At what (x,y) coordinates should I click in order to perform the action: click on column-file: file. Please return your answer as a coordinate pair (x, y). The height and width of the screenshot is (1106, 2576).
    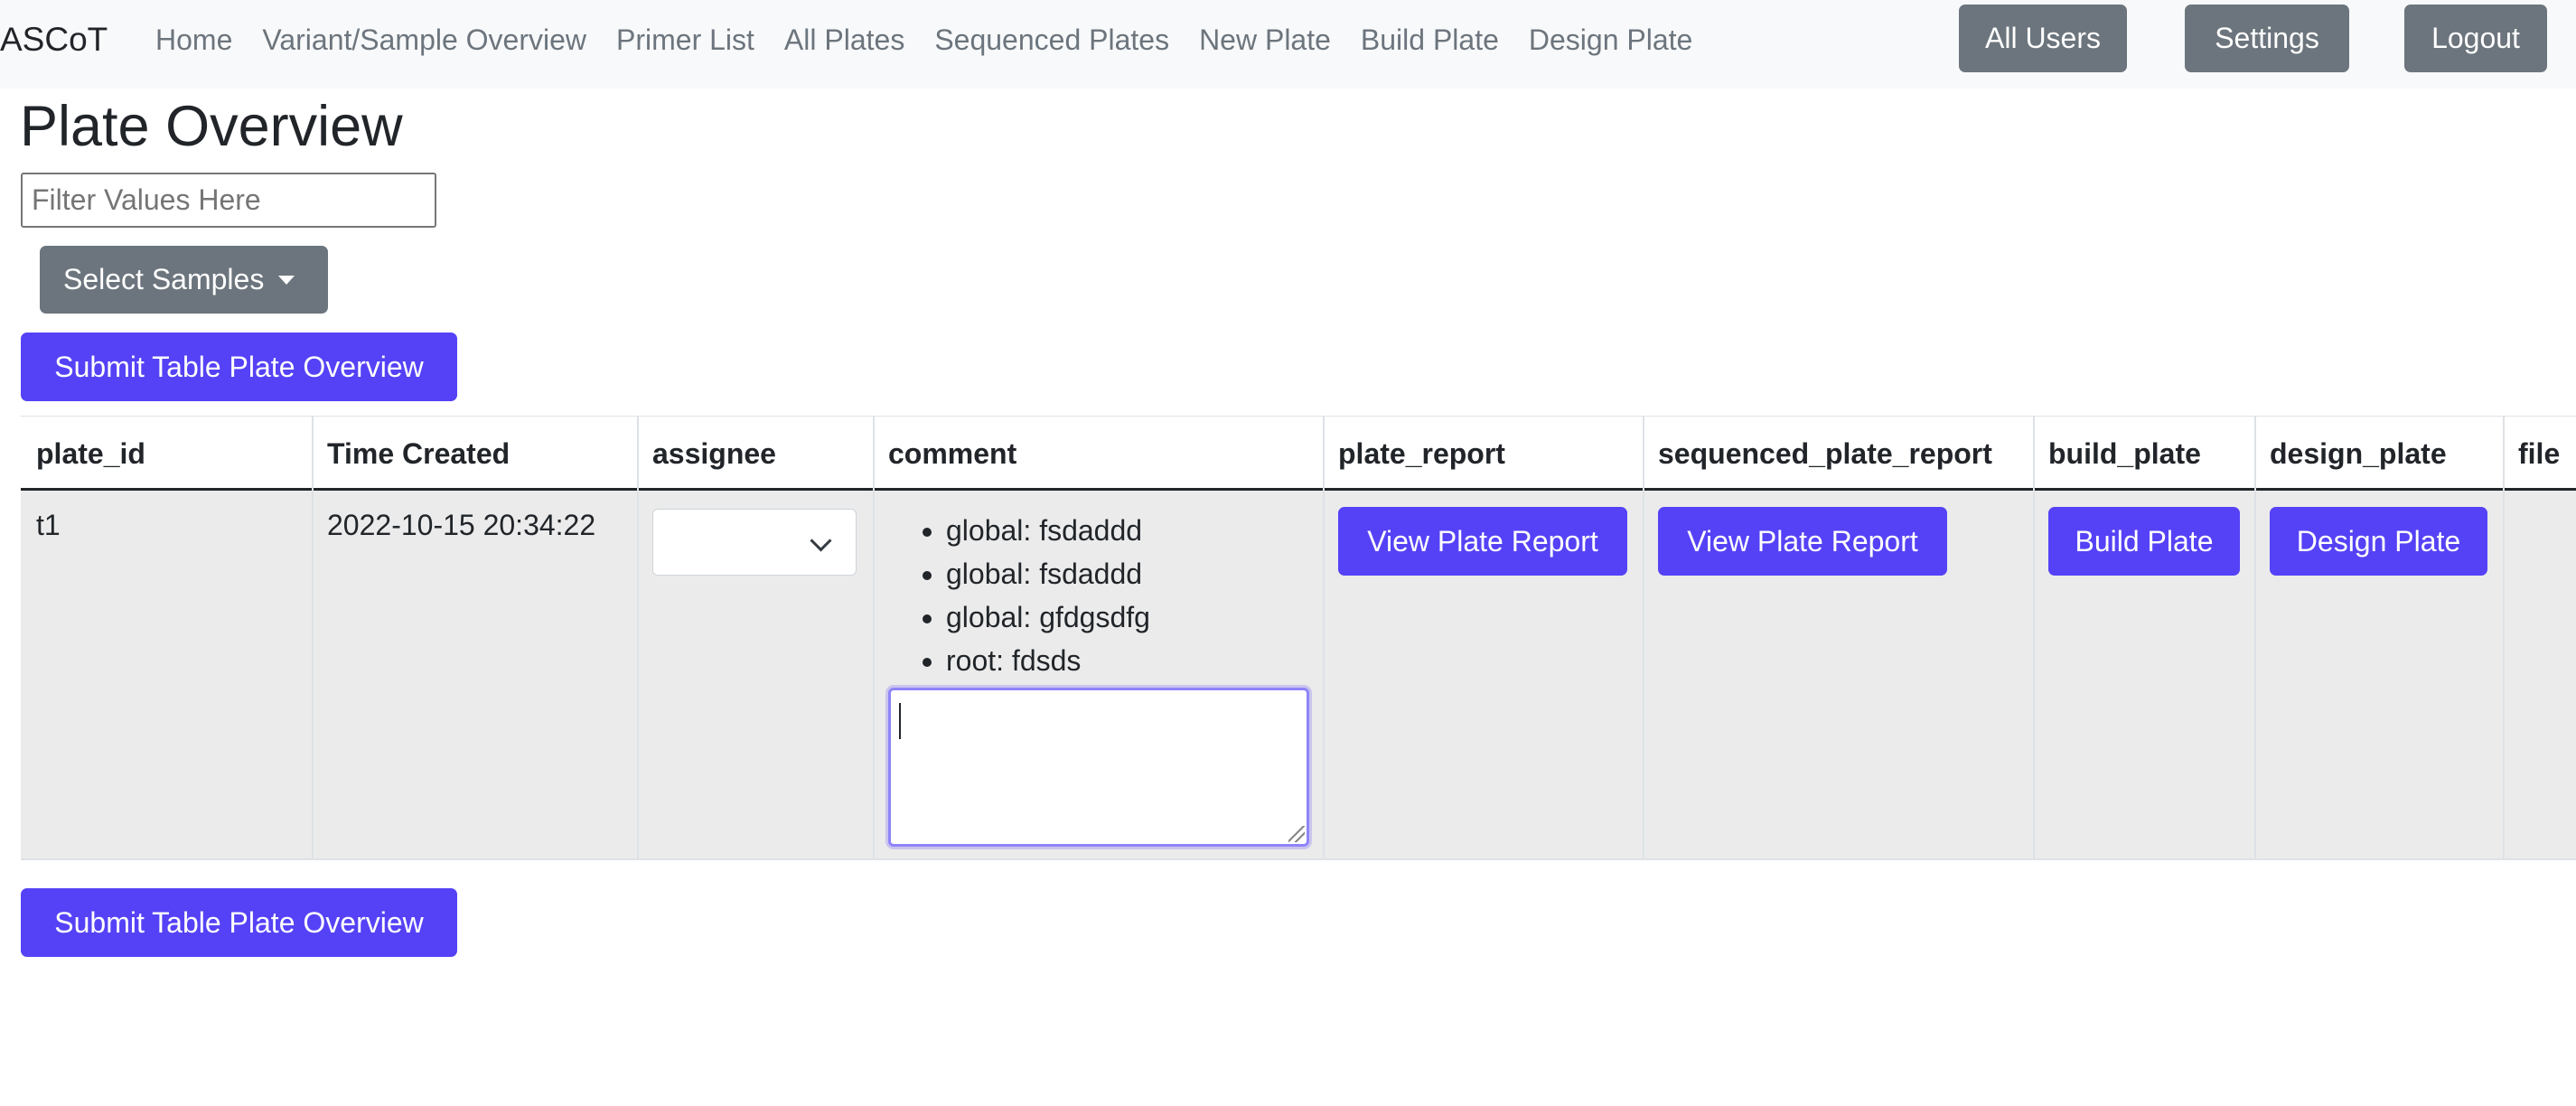
    Looking at the image, I should click on (2539, 638).